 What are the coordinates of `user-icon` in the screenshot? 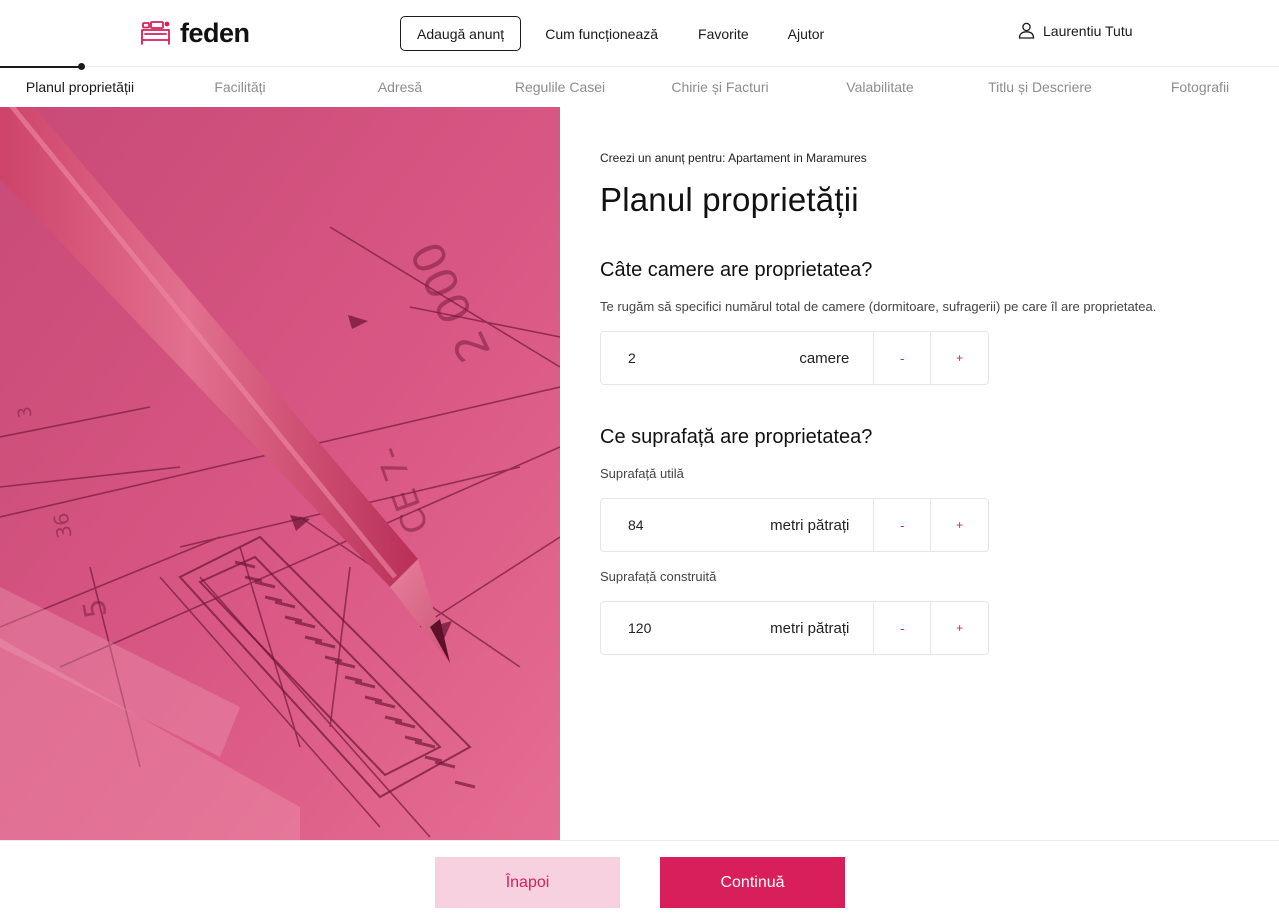 It's located at (1026, 30).